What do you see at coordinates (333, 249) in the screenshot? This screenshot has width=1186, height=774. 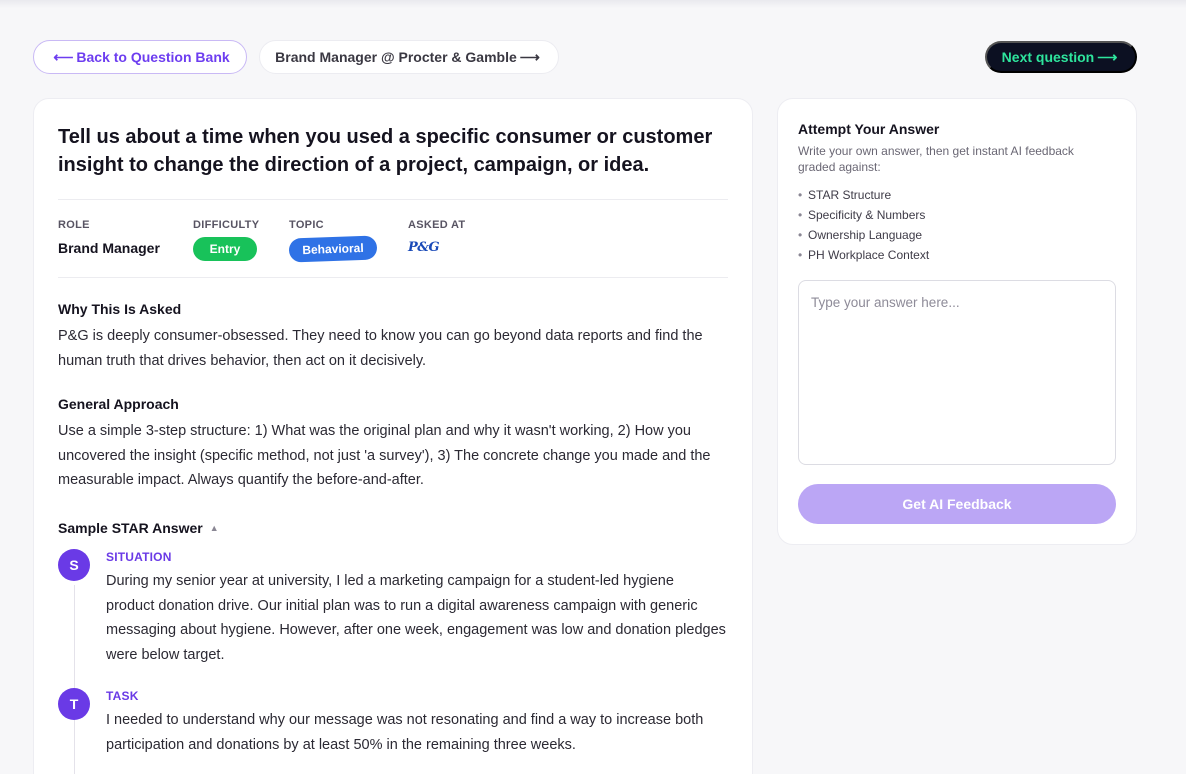 I see `topic-badge: Behavioral` at bounding box center [333, 249].